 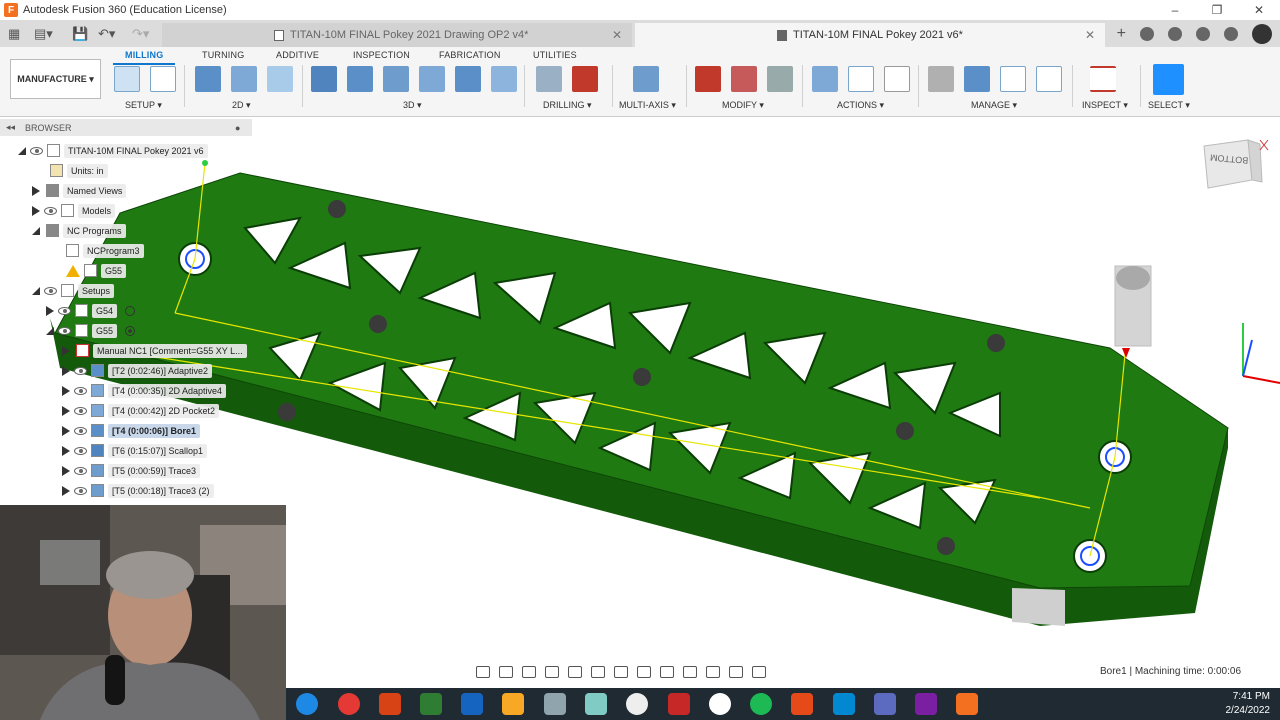 What do you see at coordinates (79, 190) in the screenshot?
I see `tree-named-views: Named Views` at bounding box center [79, 190].